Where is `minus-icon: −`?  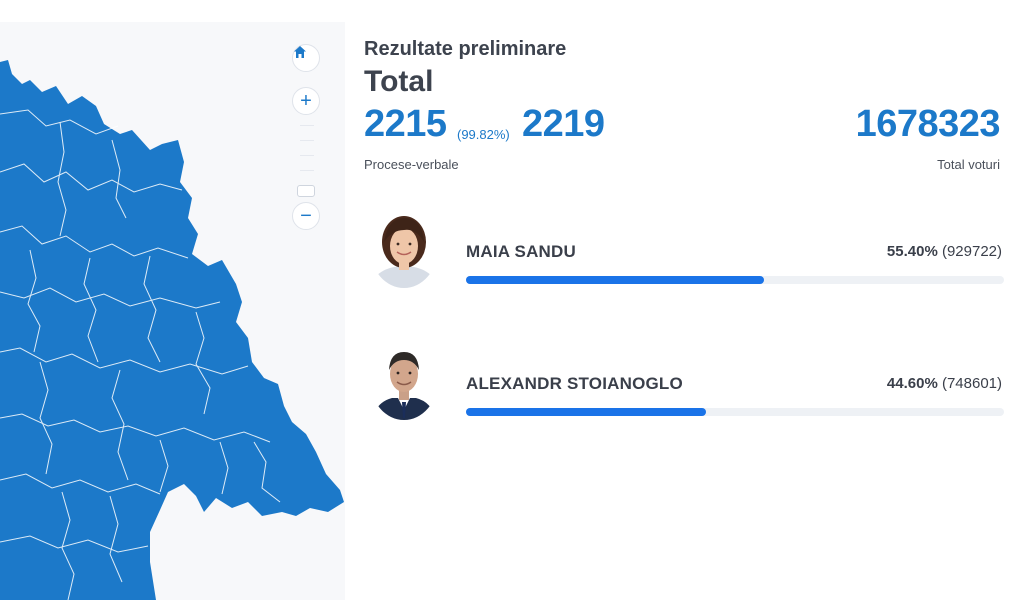
minus-icon: − is located at coordinates (306, 216).